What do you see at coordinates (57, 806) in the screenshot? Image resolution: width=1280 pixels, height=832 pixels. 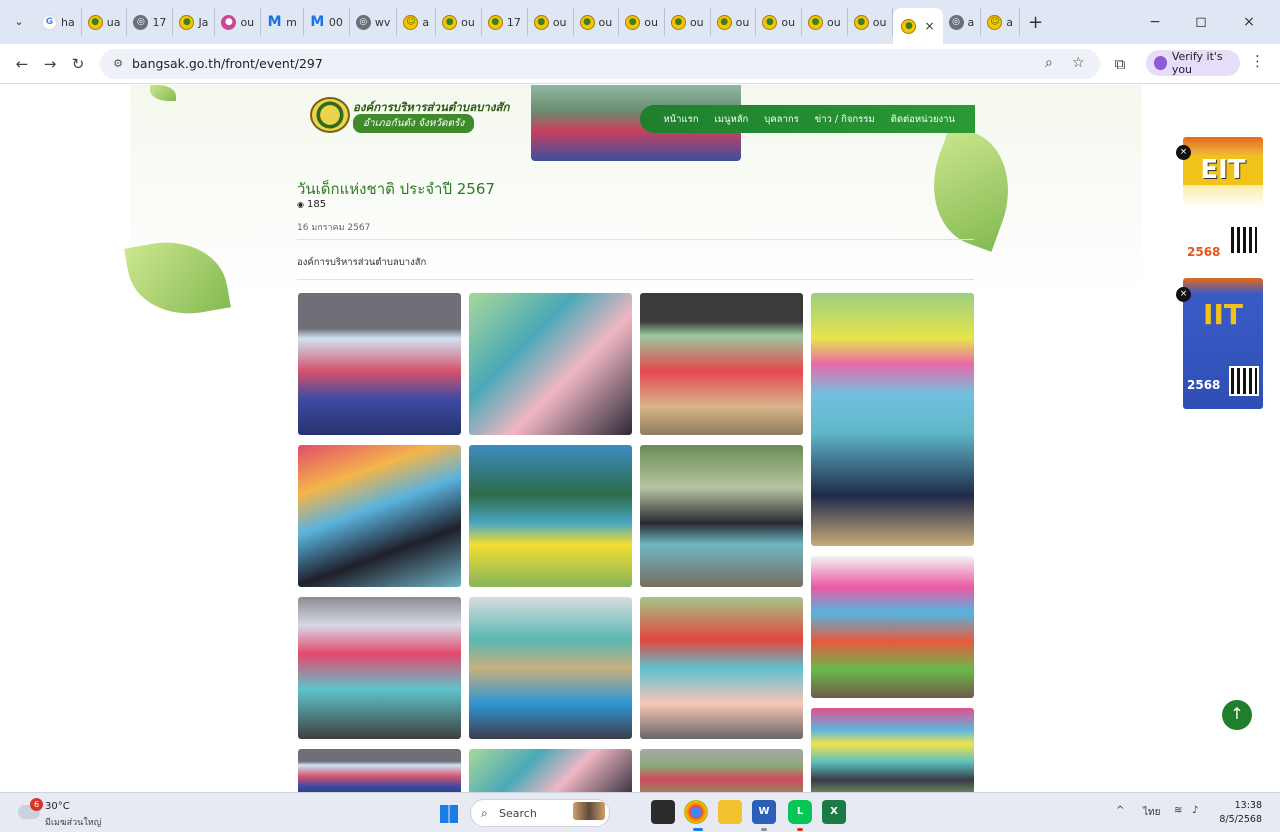 I see `weather-temperature: 30°C` at bounding box center [57, 806].